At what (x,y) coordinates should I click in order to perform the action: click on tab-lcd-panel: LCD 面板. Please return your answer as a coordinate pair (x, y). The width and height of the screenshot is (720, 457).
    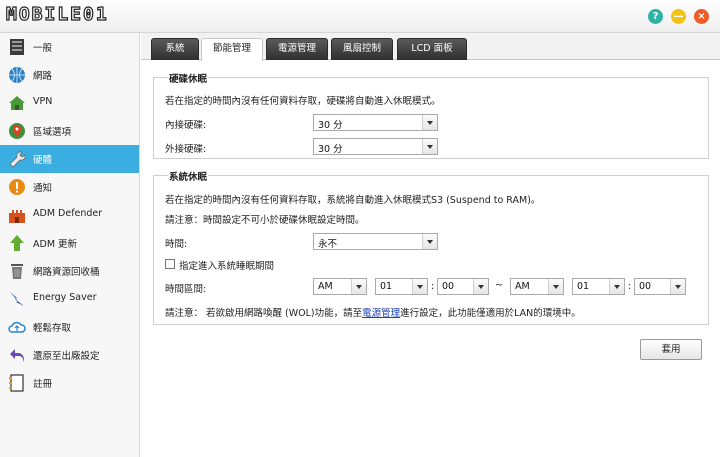
    Looking at the image, I should click on (432, 49).